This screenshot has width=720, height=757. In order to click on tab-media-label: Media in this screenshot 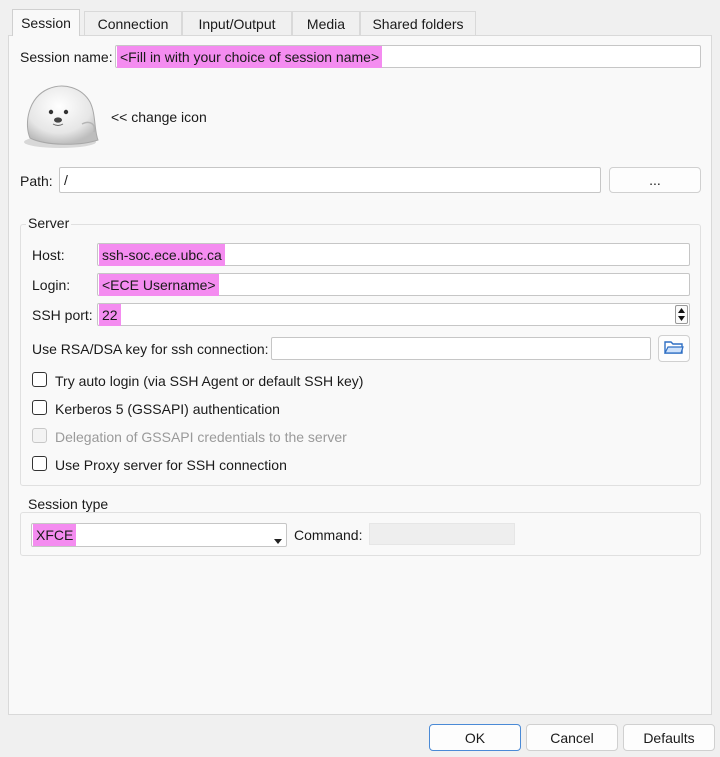, I will do `click(326, 23)`.